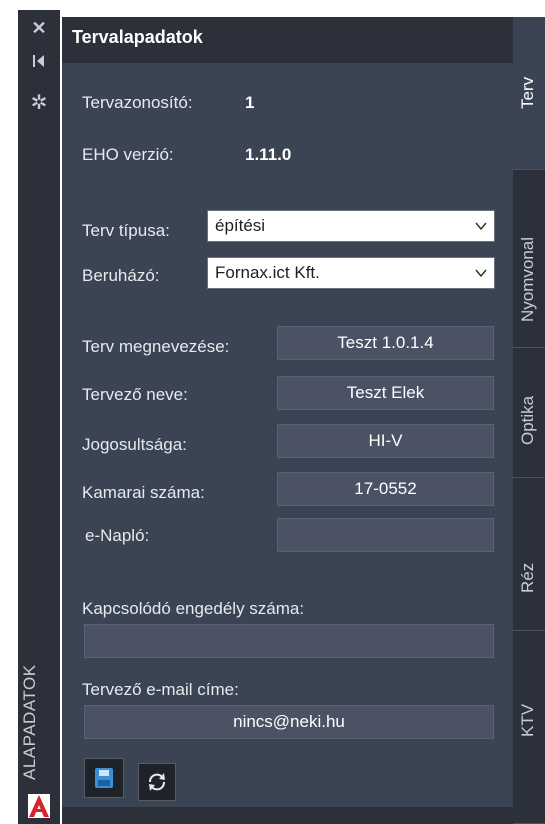 Image resolution: width=545 pixels, height=824 pixels. I want to click on panel-footer, so click(287, 815).